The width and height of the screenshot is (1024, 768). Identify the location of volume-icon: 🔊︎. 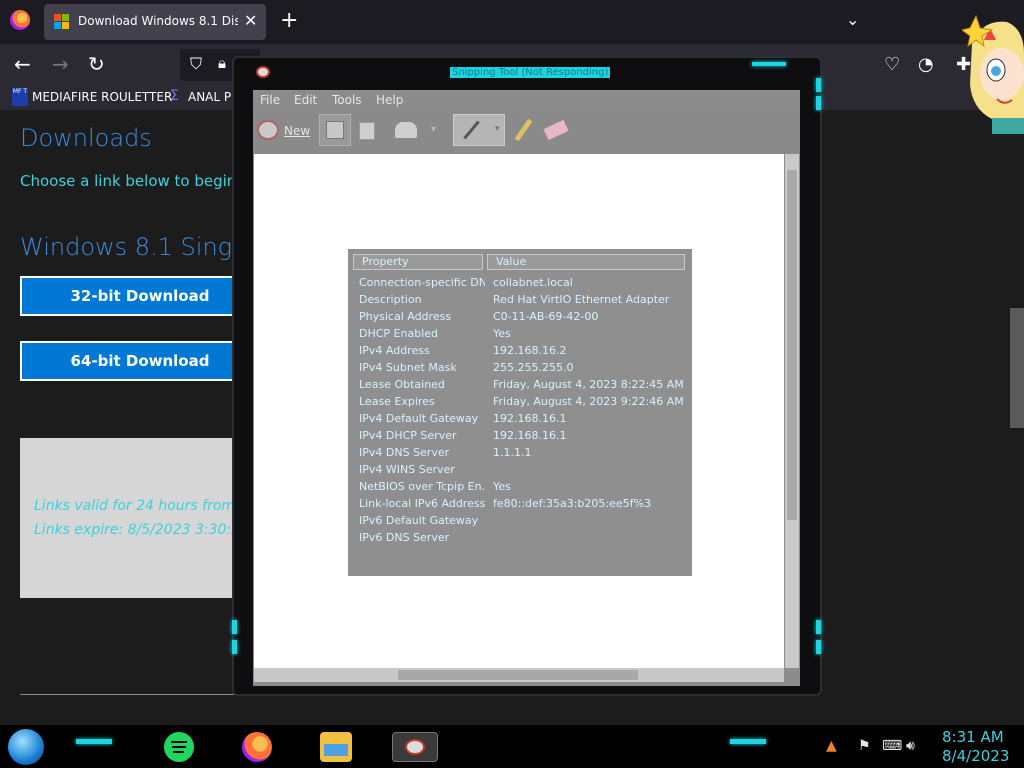
(910, 746).